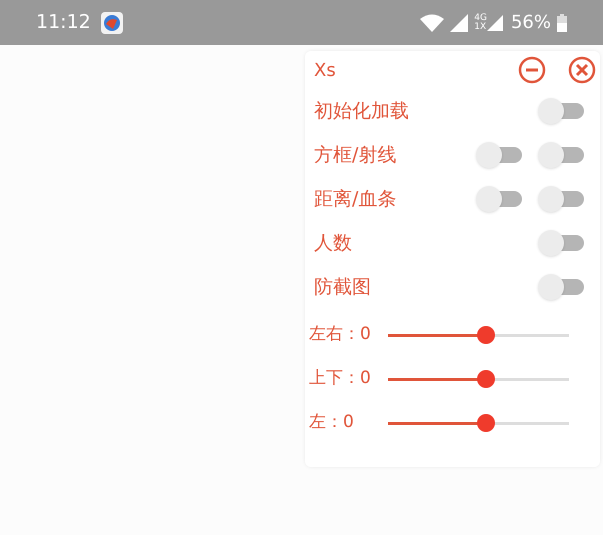 This screenshot has width=603, height=535. What do you see at coordinates (63, 23) in the screenshot?
I see `clock-time: 11:12` at bounding box center [63, 23].